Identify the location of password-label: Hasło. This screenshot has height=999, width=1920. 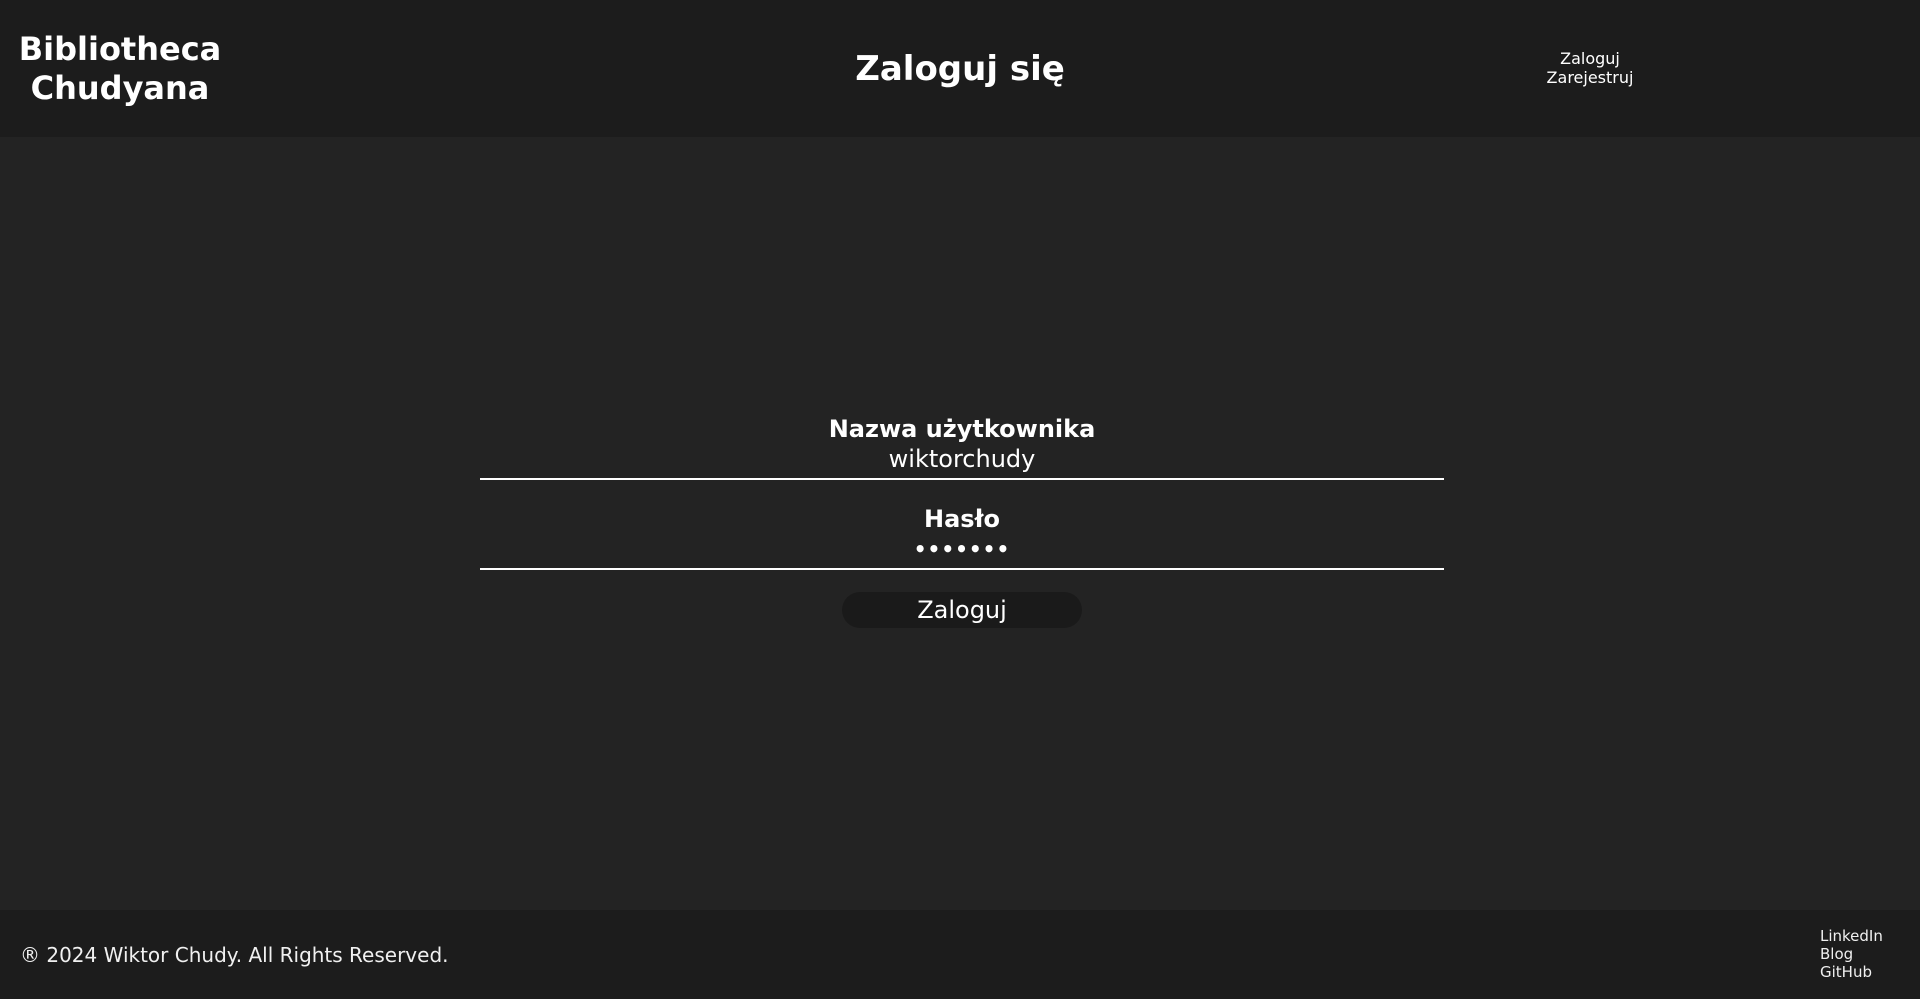
(962, 519).